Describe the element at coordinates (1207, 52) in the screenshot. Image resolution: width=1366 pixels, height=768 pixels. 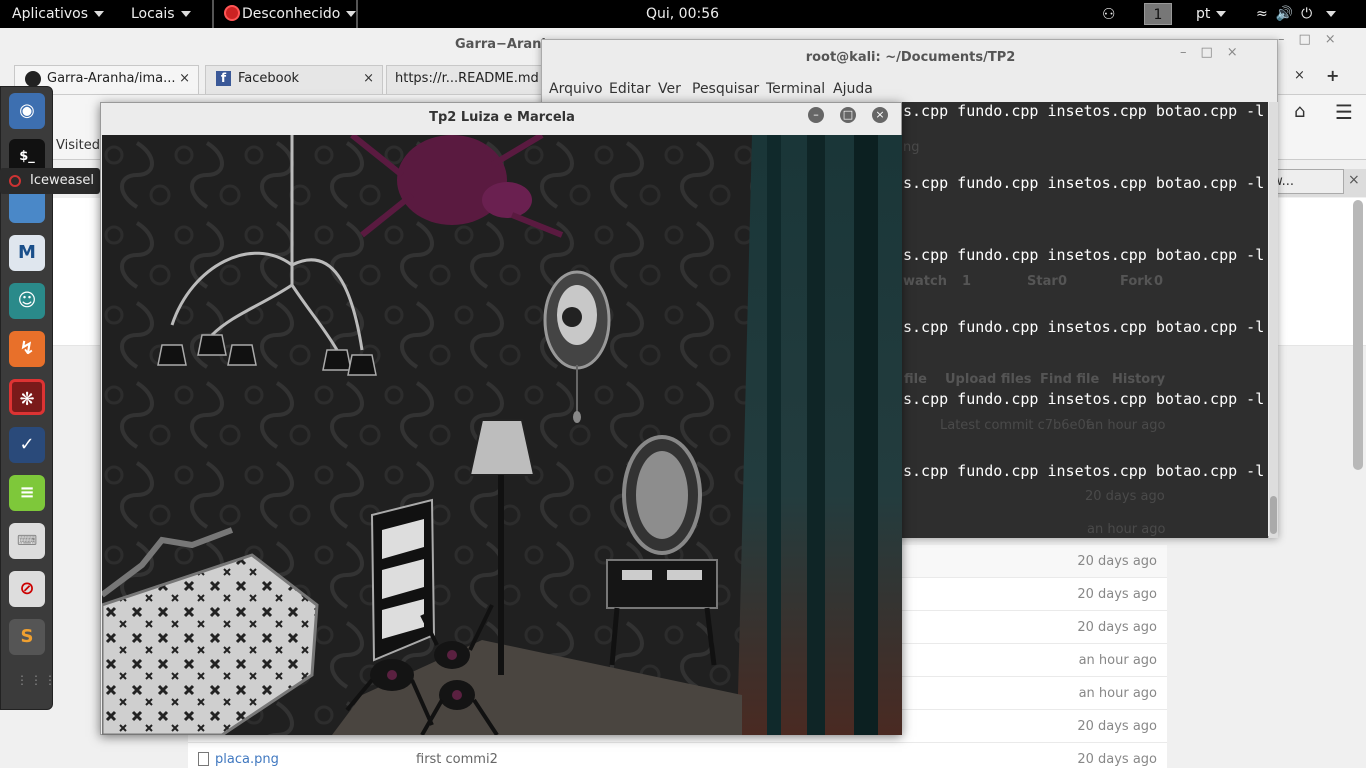
I see `maximize-icon: □` at that location.